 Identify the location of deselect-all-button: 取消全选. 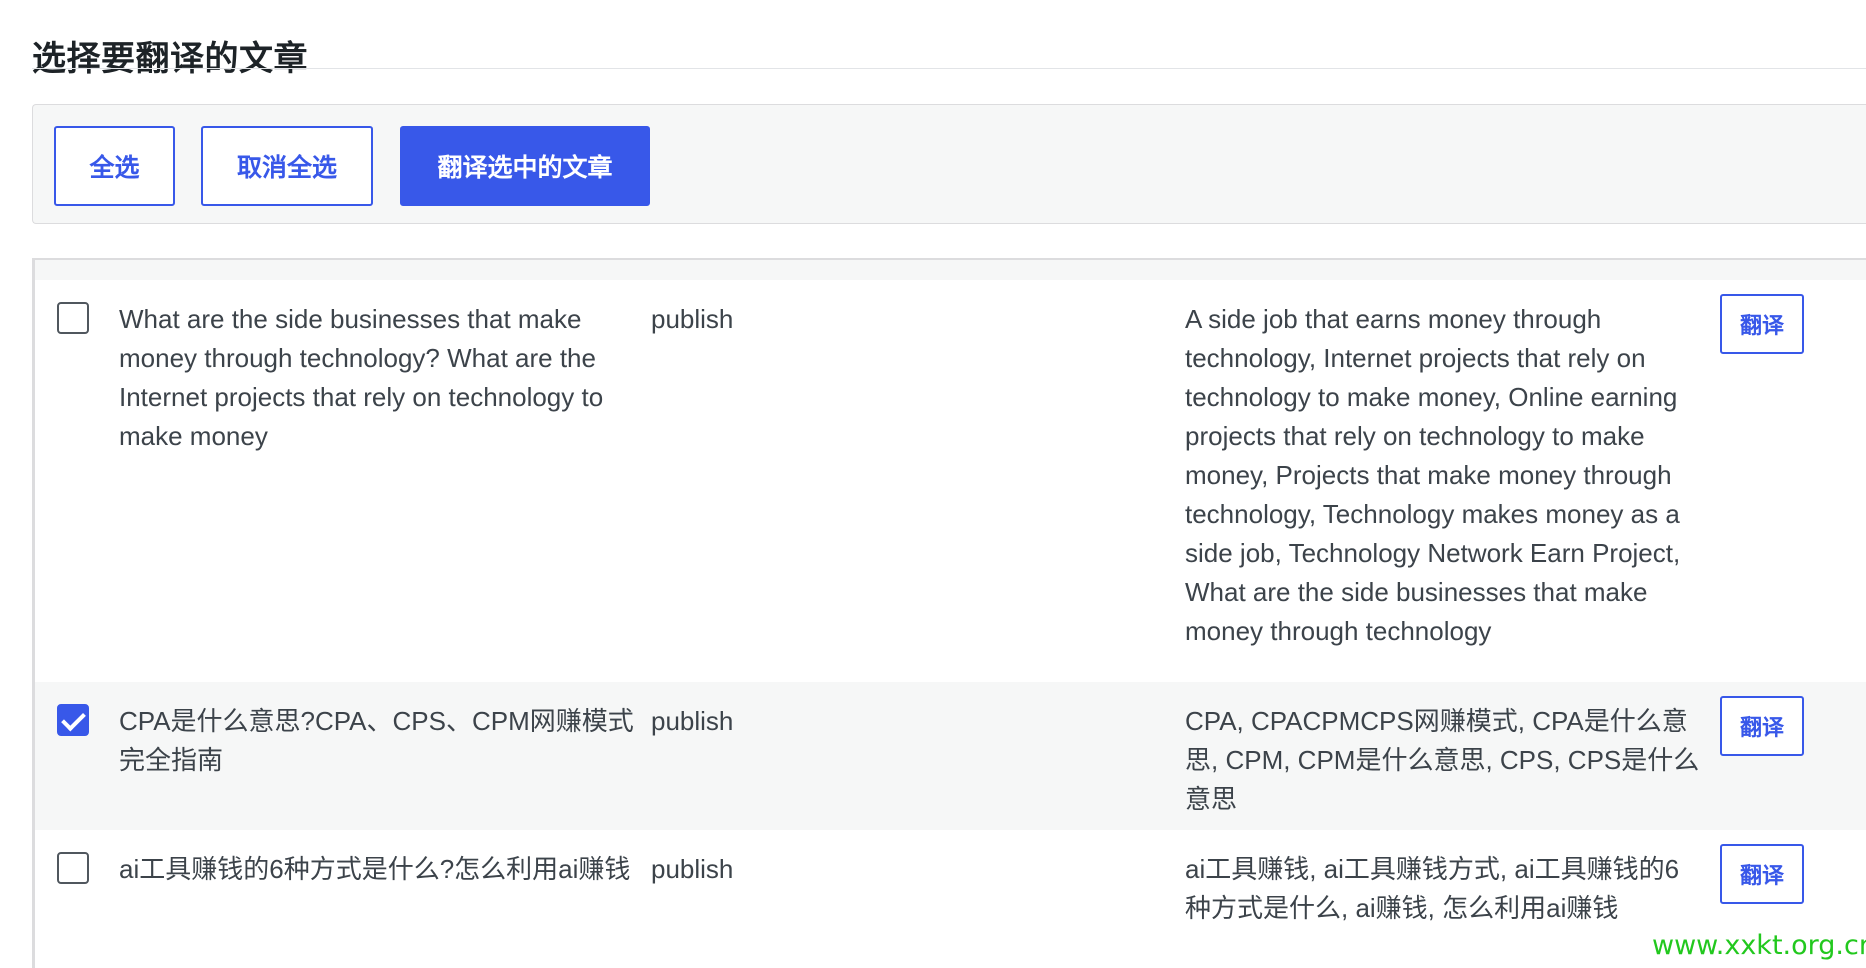
(287, 166).